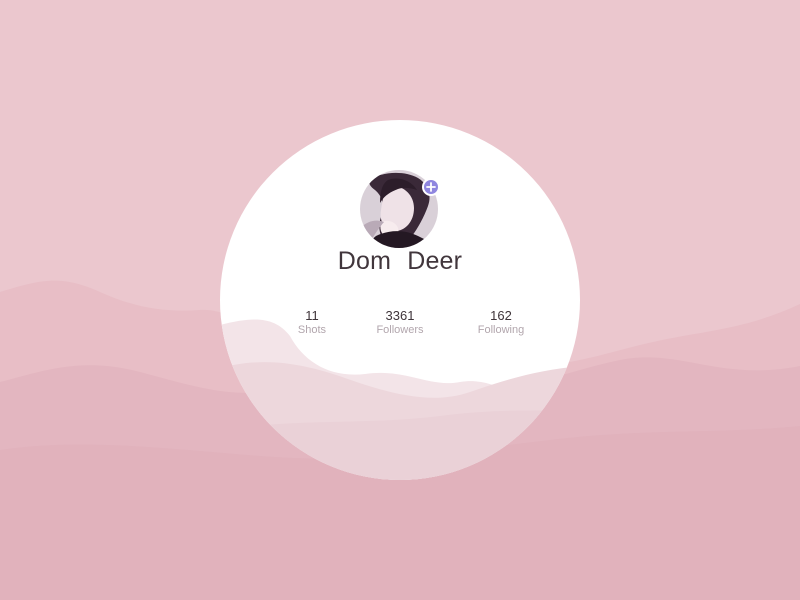 The width and height of the screenshot is (800, 600). I want to click on following-count: 162, so click(501, 315).